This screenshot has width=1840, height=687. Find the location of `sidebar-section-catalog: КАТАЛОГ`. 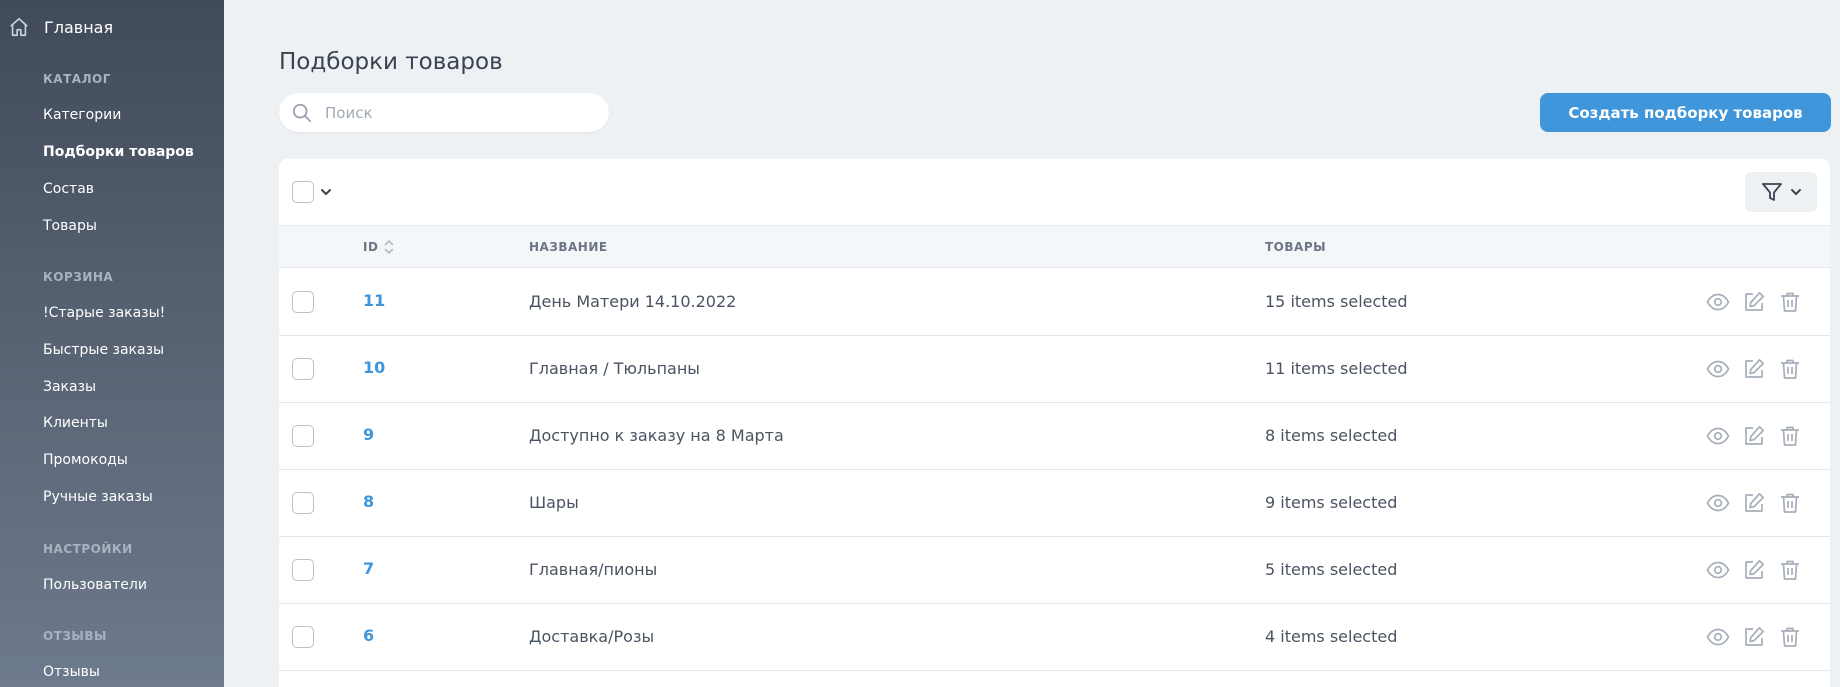

sidebar-section-catalog: КАТАЛОГ is located at coordinates (77, 79).